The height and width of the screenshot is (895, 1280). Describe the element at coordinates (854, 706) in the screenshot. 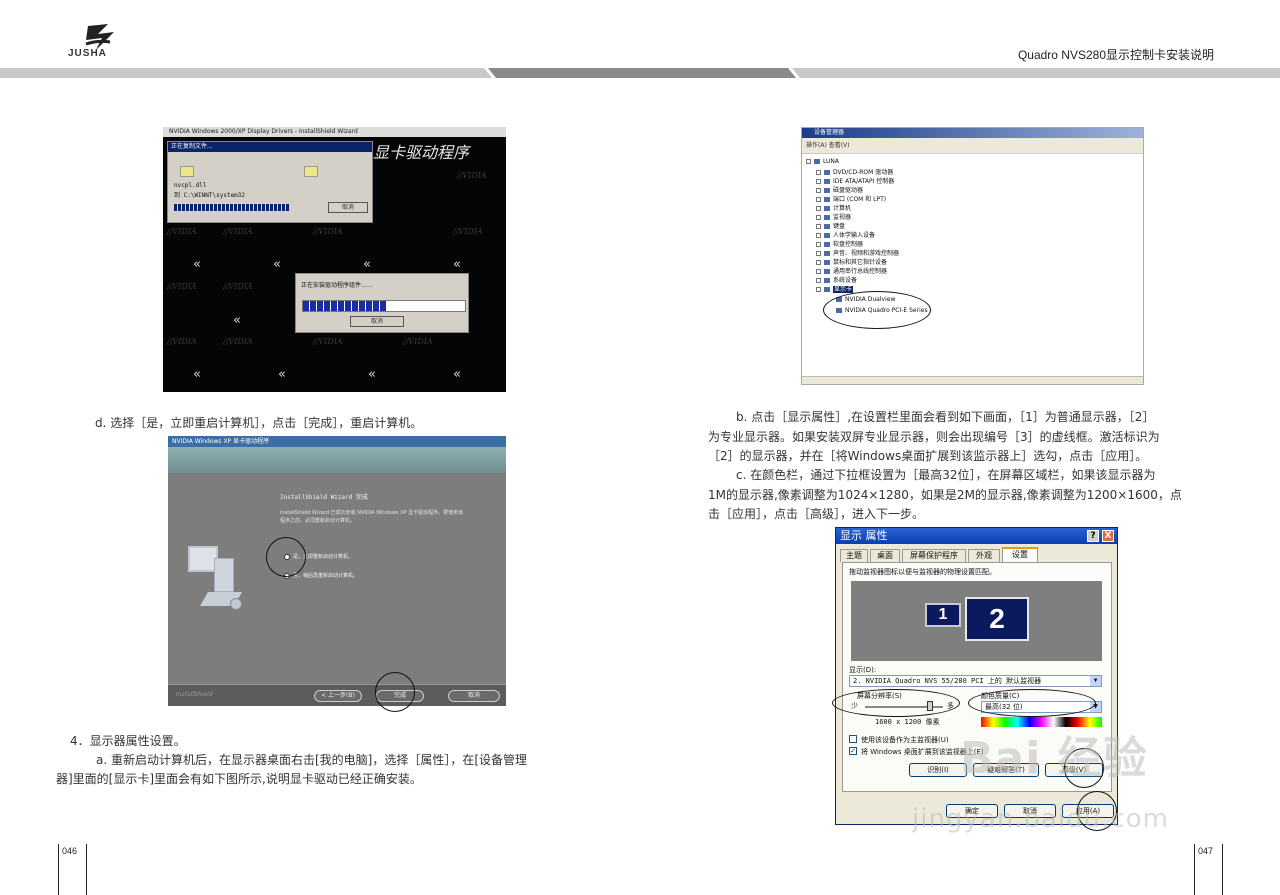

I see `slider-less-label: 少` at that location.